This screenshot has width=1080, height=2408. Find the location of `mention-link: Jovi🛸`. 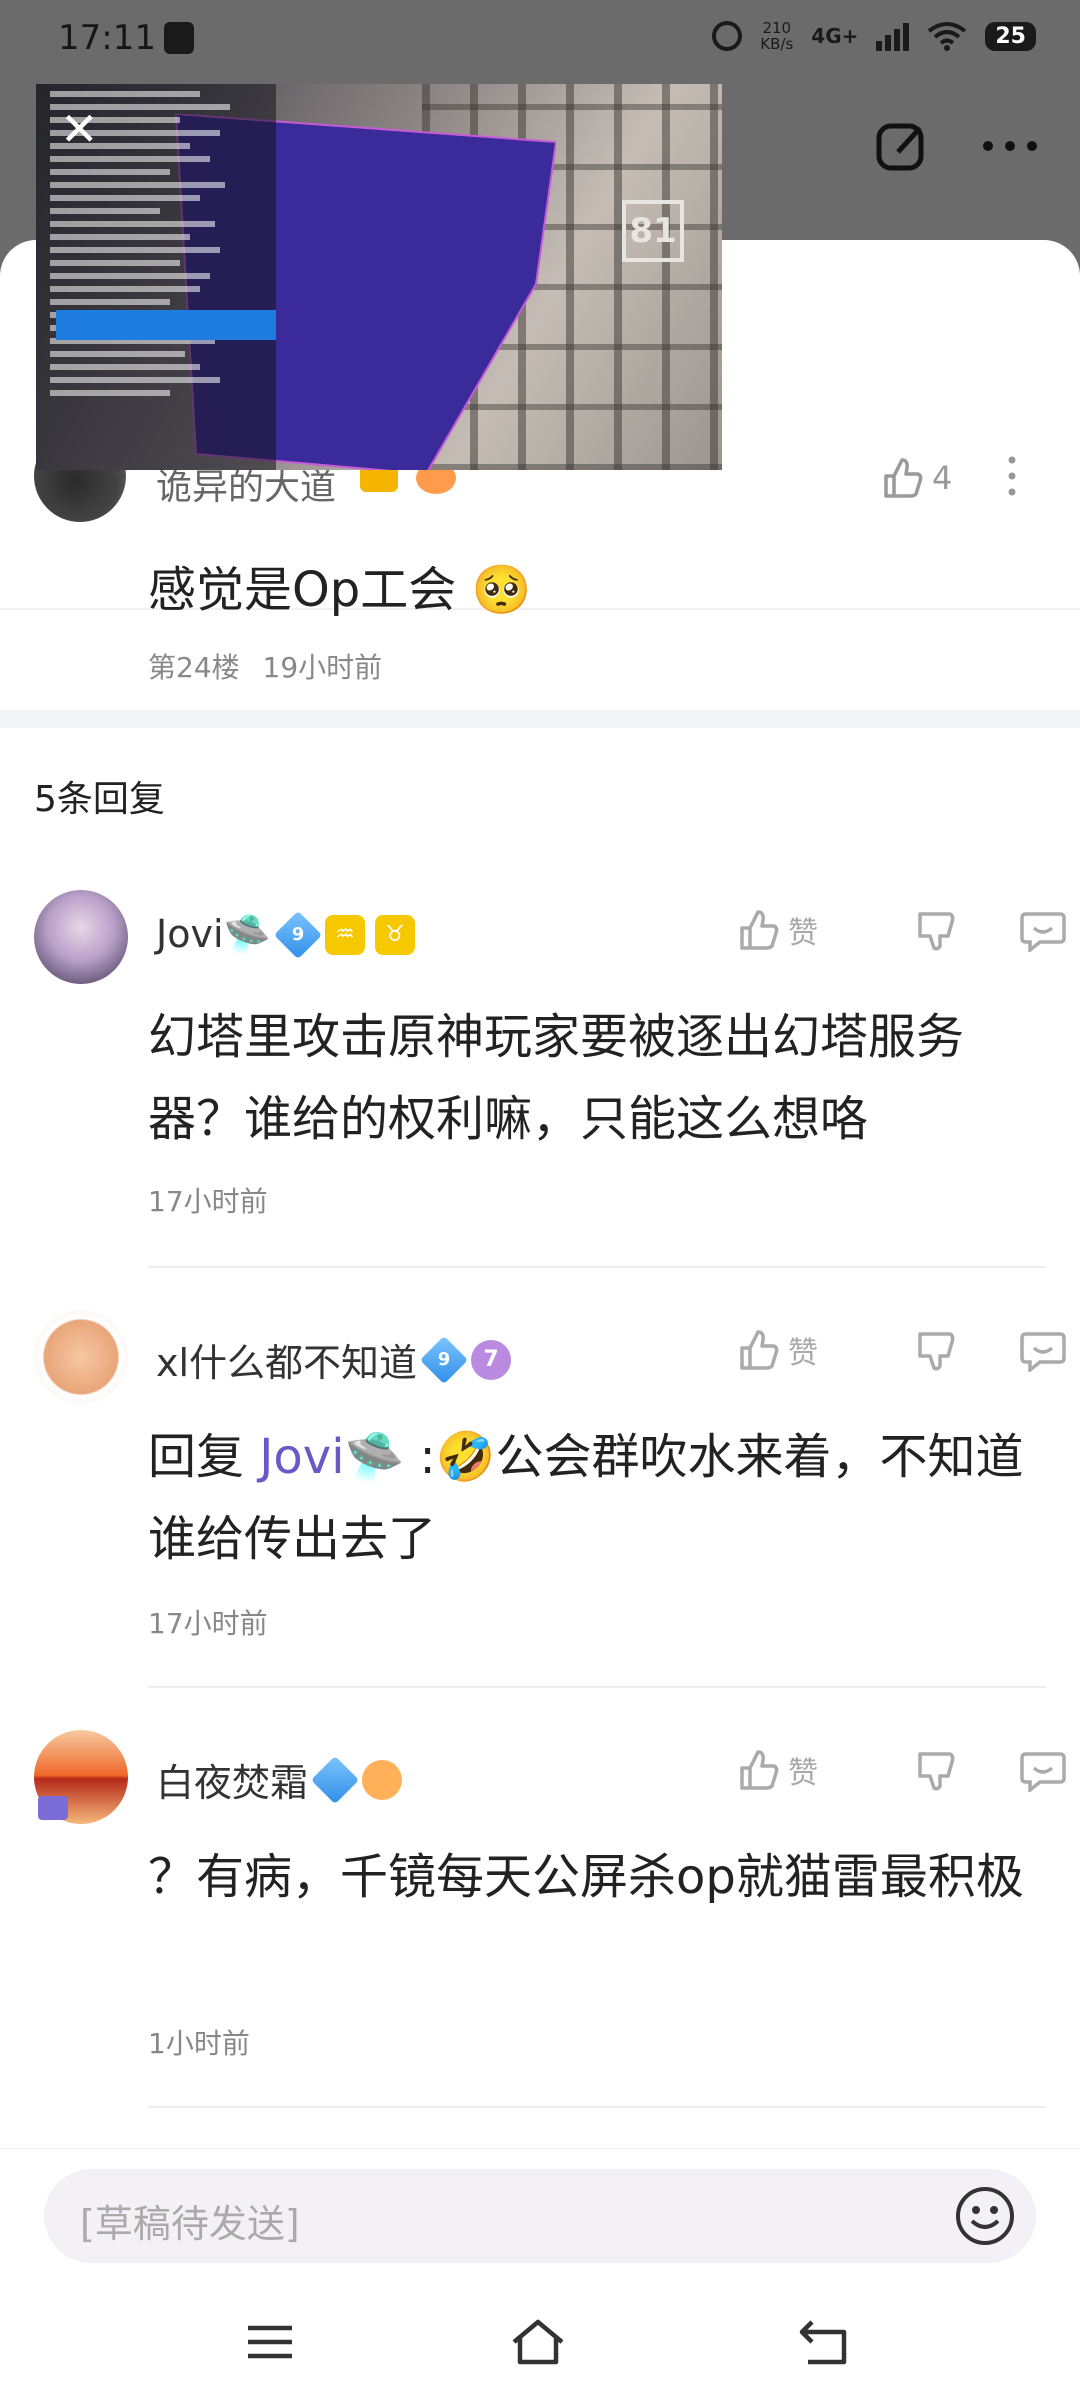

mention-link: Jovi🛸 is located at coordinates (331, 1457).